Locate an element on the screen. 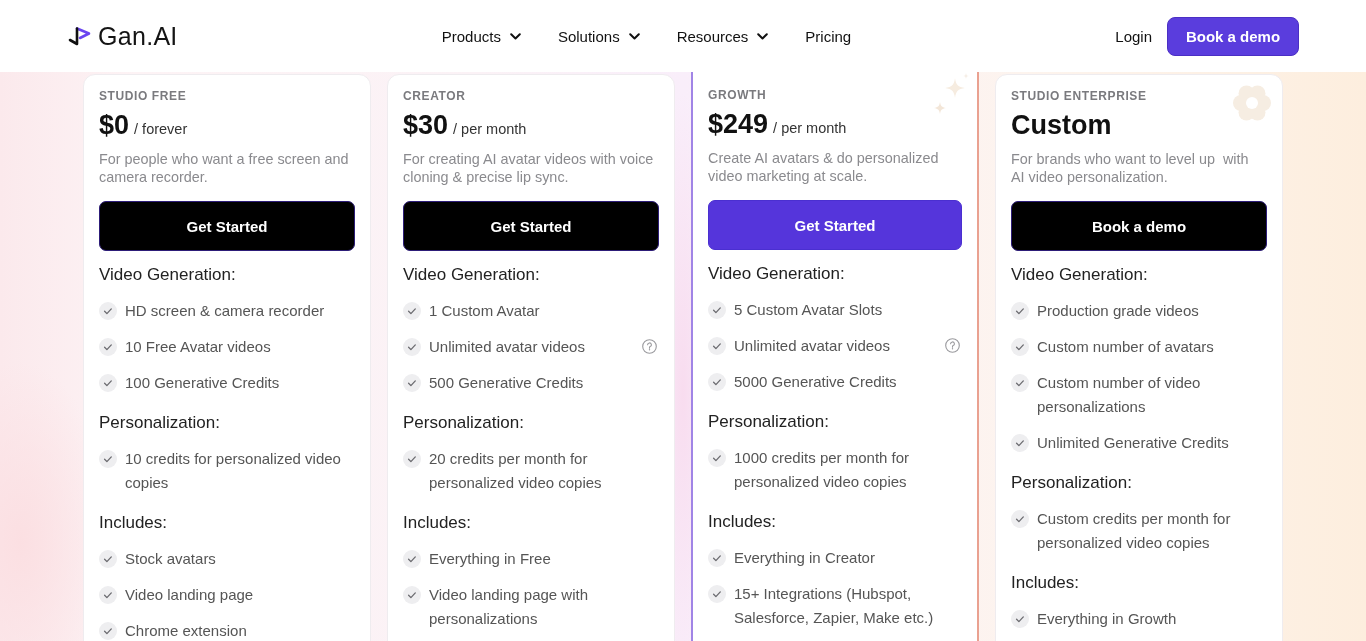 The image size is (1366, 641). price-period: / forever is located at coordinates (161, 129).